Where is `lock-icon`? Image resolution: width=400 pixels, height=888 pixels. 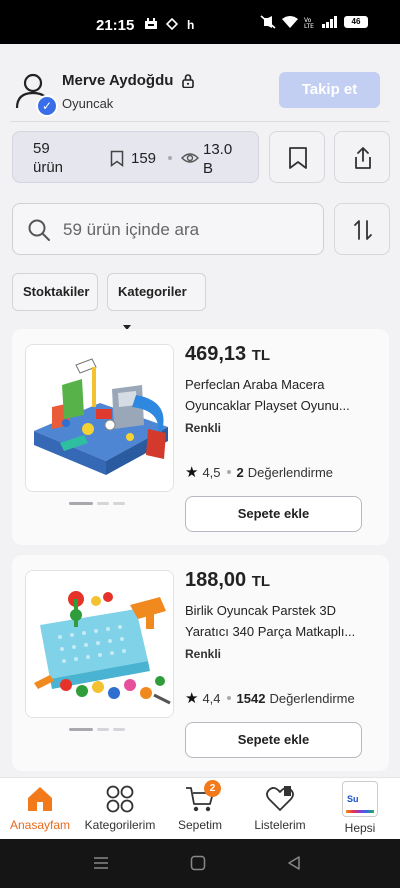
lock-icon is located at coordinates (188, 81).